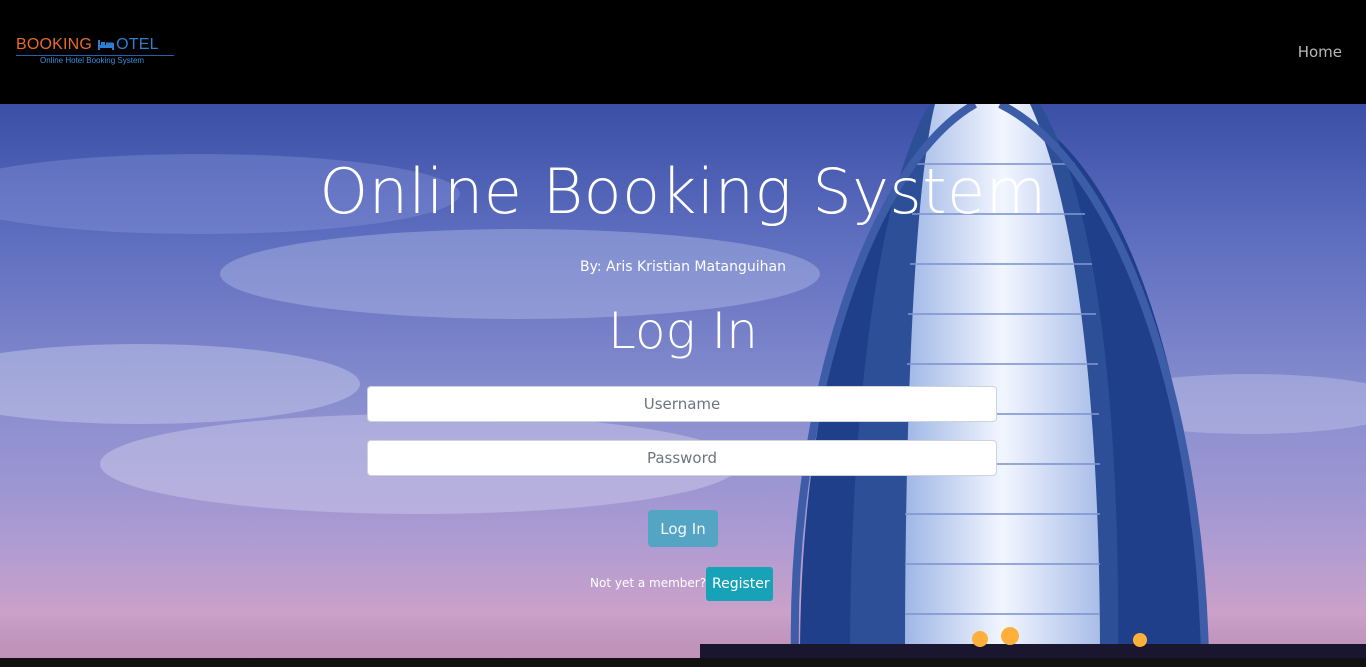 This screenshot has width=1366, height=667. I want to click on username-input, so click(682, 404).